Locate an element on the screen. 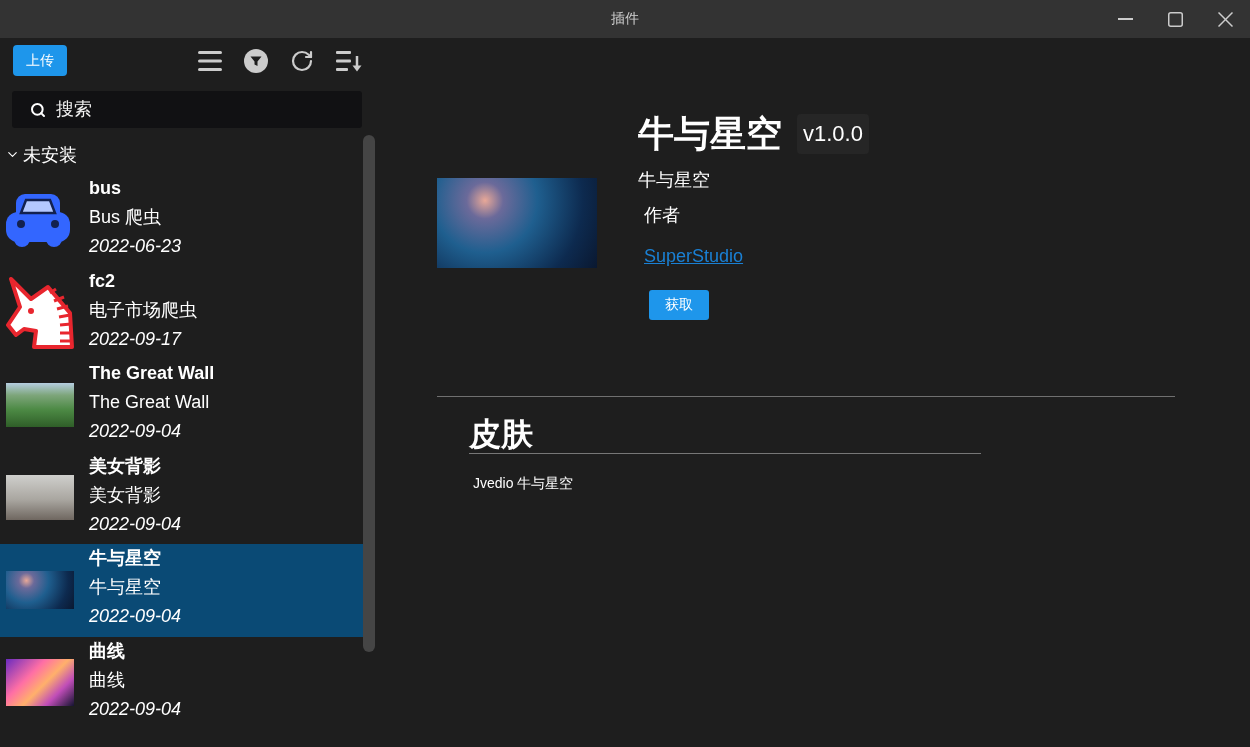 This screenshot has width=1250, height=747. maximize-icon is located at coordinates (1175, 19).